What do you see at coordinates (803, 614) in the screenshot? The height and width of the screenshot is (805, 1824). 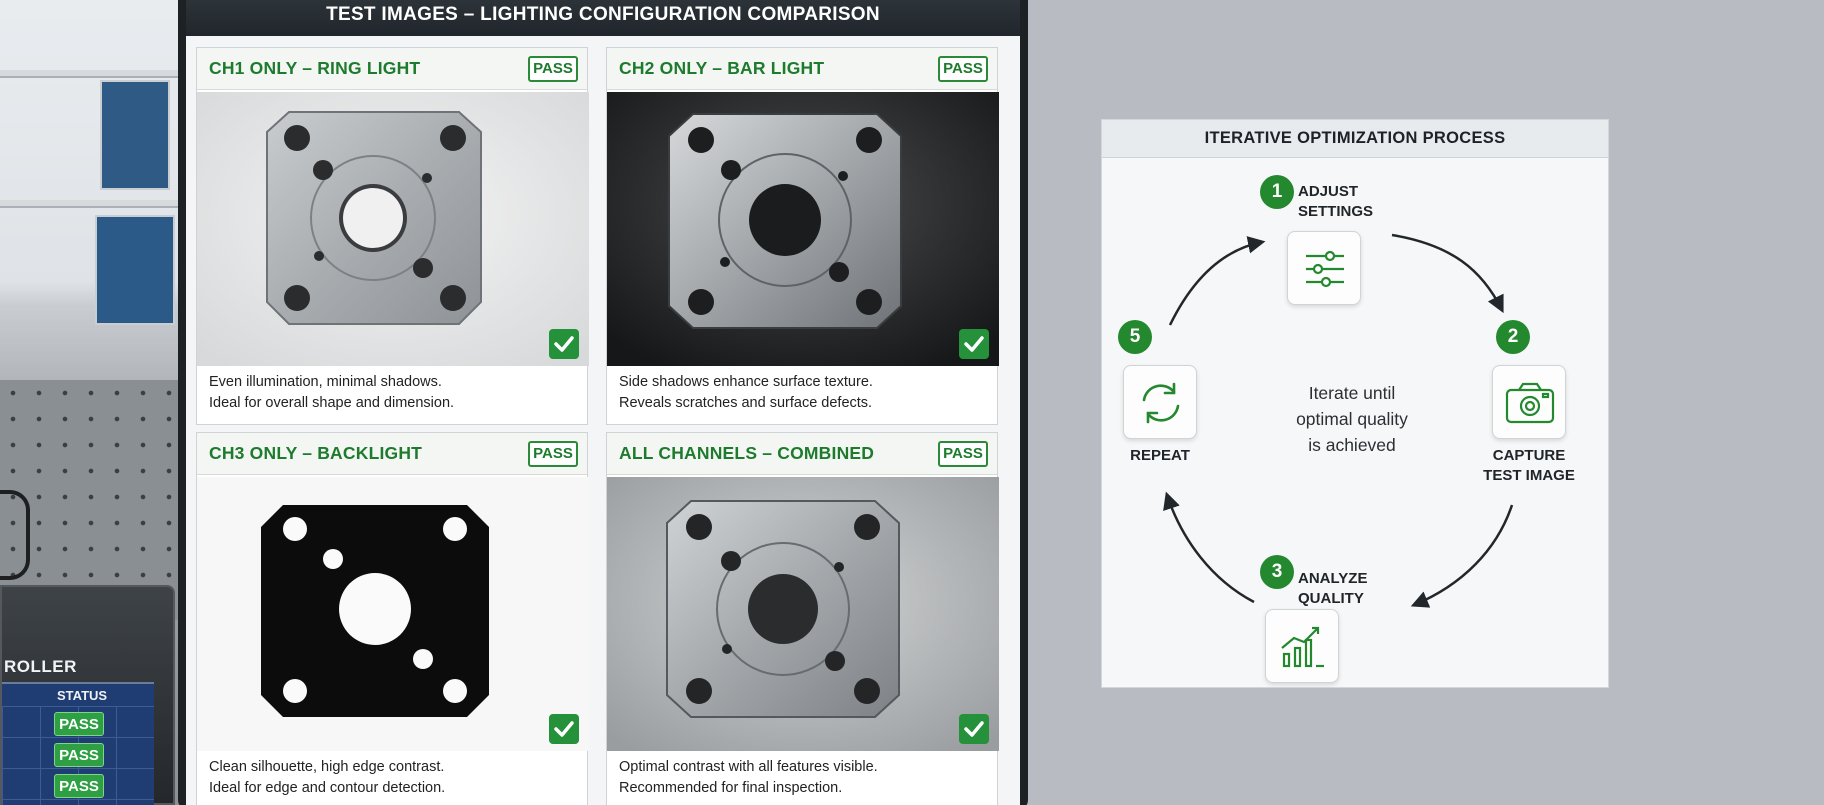 I see `test-image-combined` at bounding box center [803, 614].